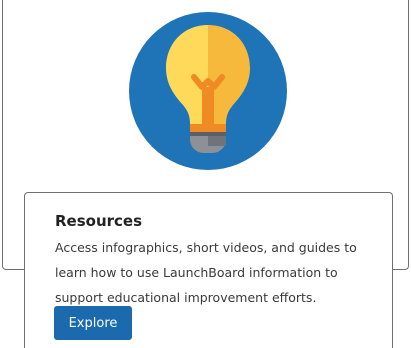 This screenshot has height=348, width=411. What do you see at coordinates (99, 221) in the screenshot?
I see `card-title: Resources` at bounding box center [99, 221].